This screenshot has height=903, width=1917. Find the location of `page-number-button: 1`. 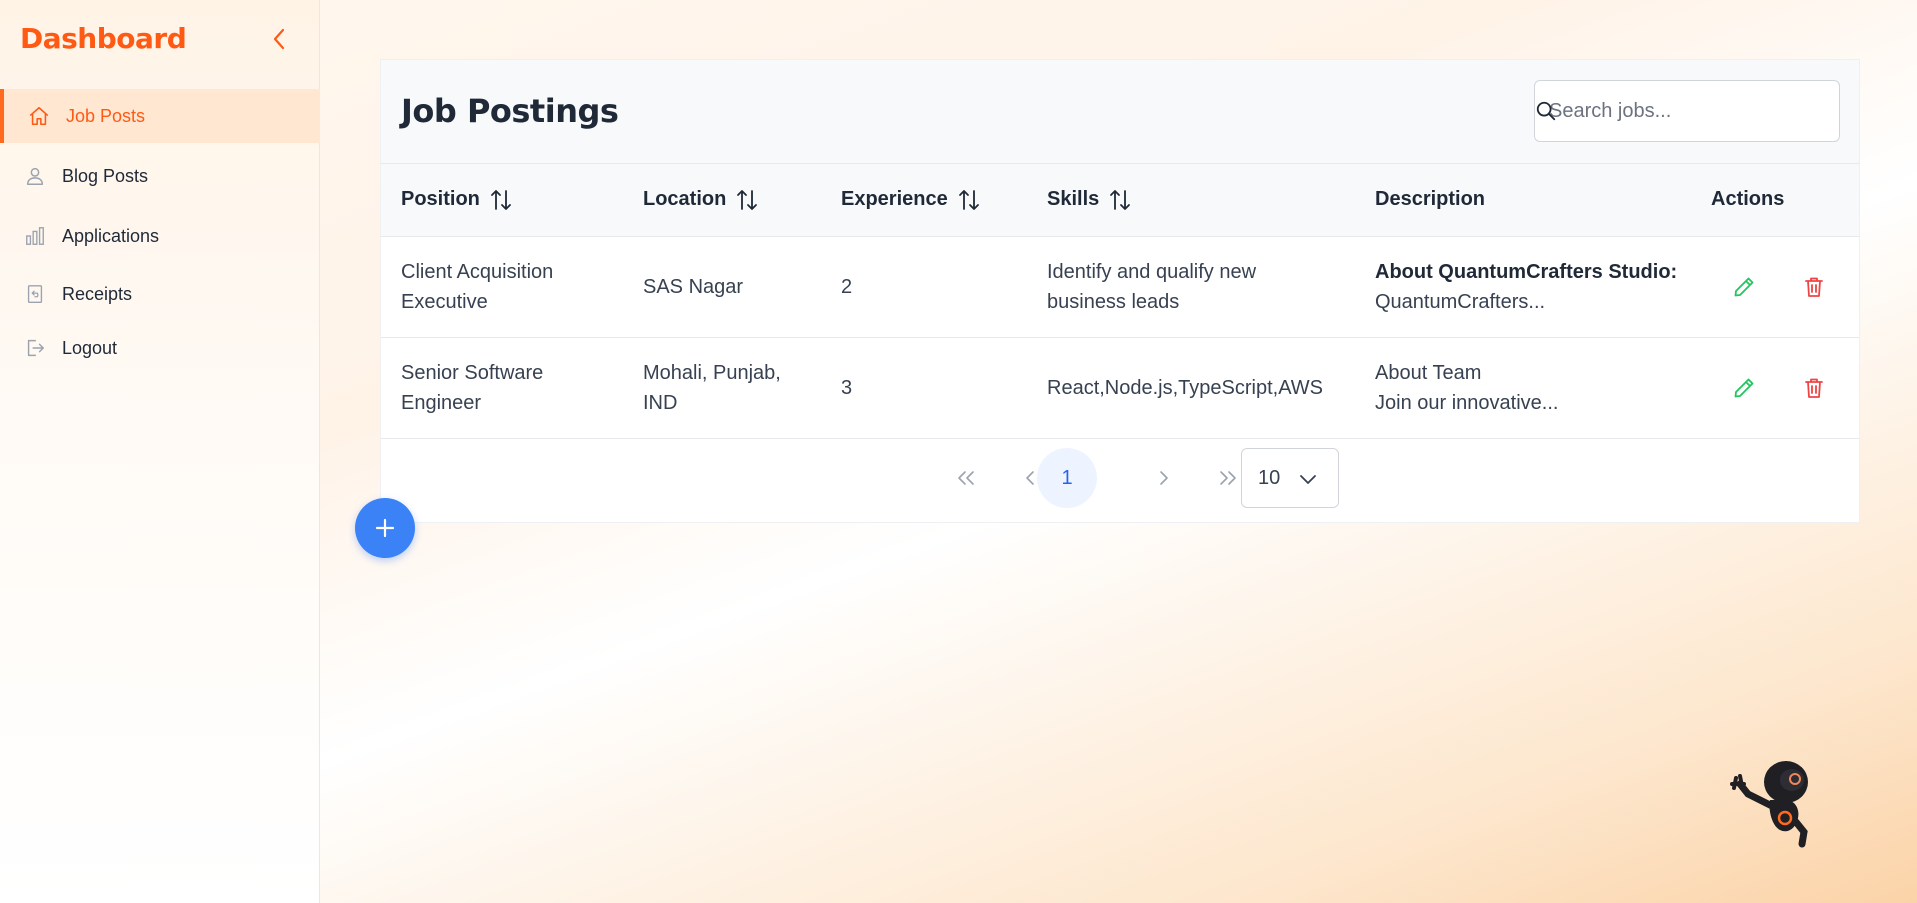

page-number-button: 1 is located at coordinates (1067, 478).